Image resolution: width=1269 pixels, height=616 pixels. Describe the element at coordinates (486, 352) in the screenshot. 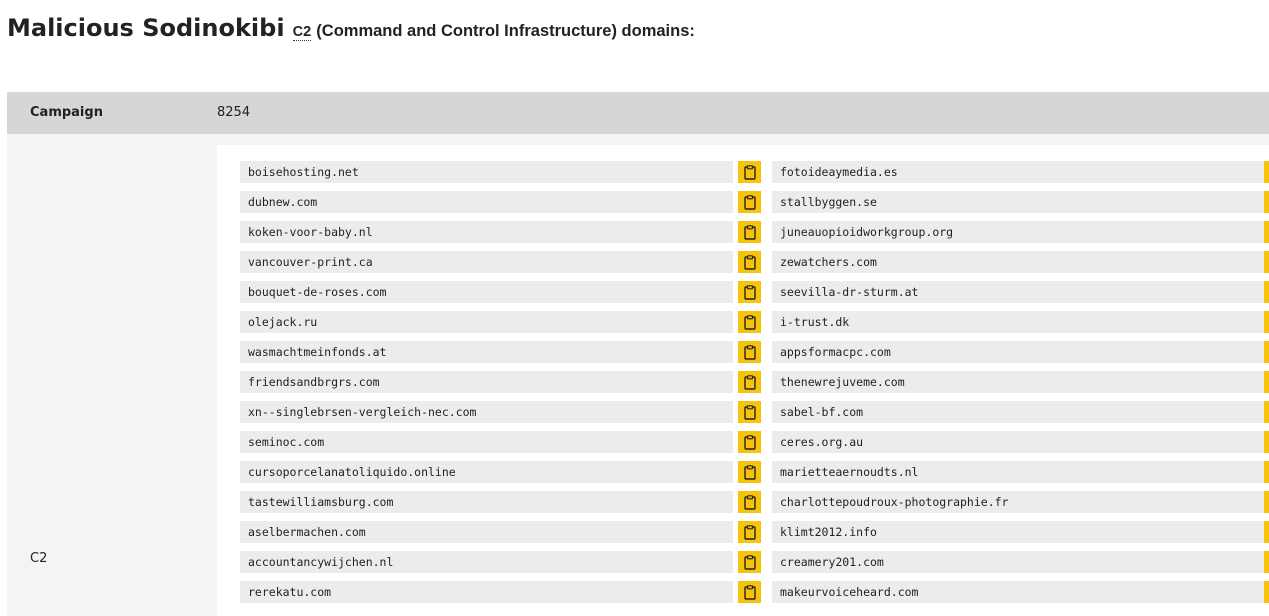

I see `domain-cell: wasmachtmeinfonds.at` at that location.